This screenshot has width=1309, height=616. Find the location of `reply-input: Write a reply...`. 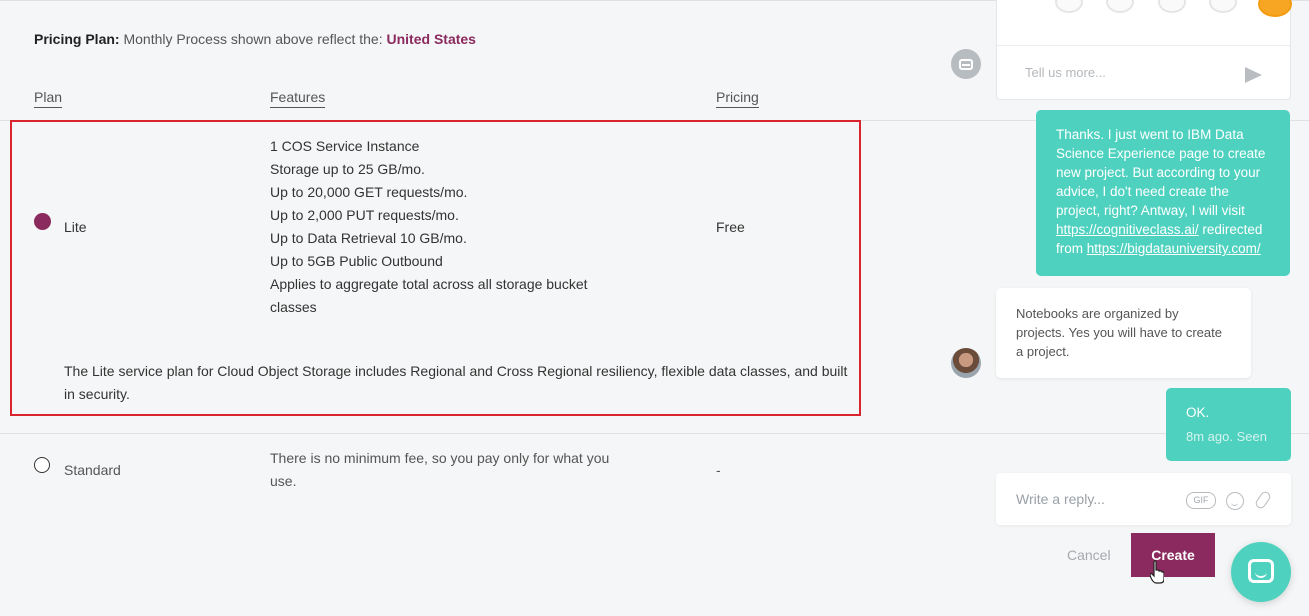

reply-input: Write a reply... is located at coordinates (1060, 499).